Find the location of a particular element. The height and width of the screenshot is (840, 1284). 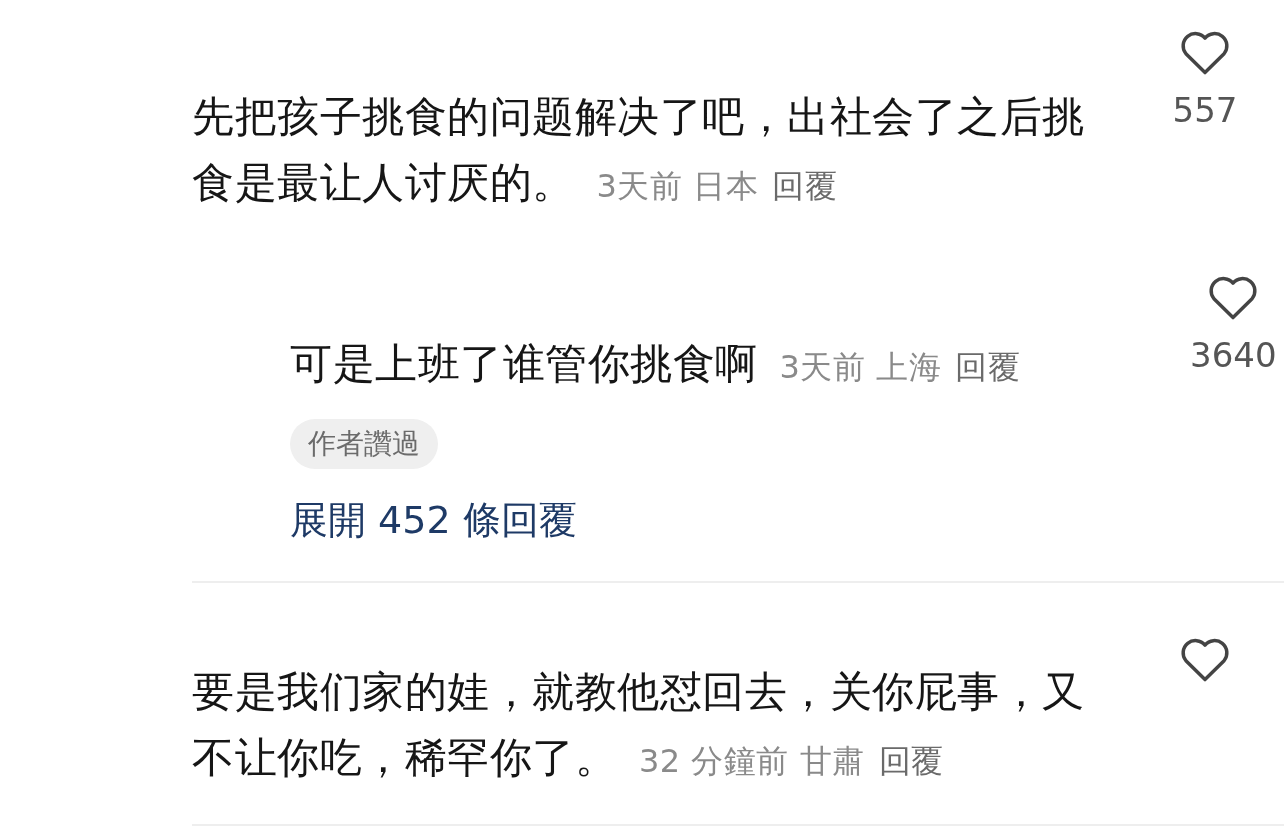

comment-meta: 32 分鐘前 甘肅 is located at coordinates (752, 761).